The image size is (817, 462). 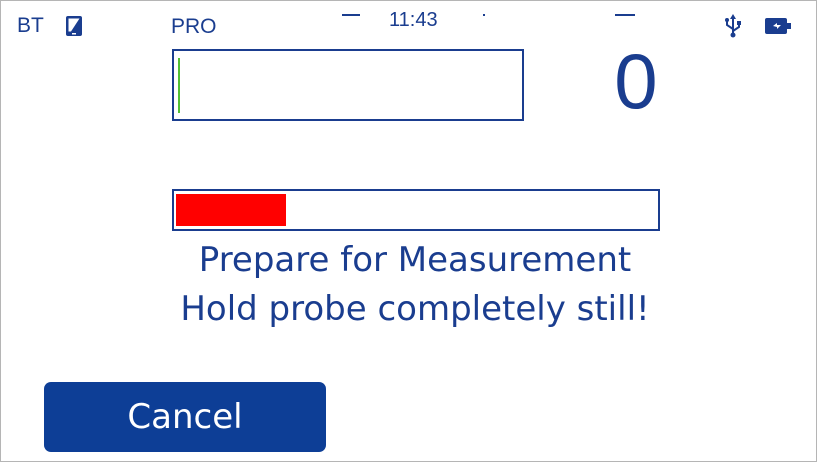 What do you see at coordinates (348, 85) in the screenshot?
I see `measurement-value-field` at bounding box center [348, 85].